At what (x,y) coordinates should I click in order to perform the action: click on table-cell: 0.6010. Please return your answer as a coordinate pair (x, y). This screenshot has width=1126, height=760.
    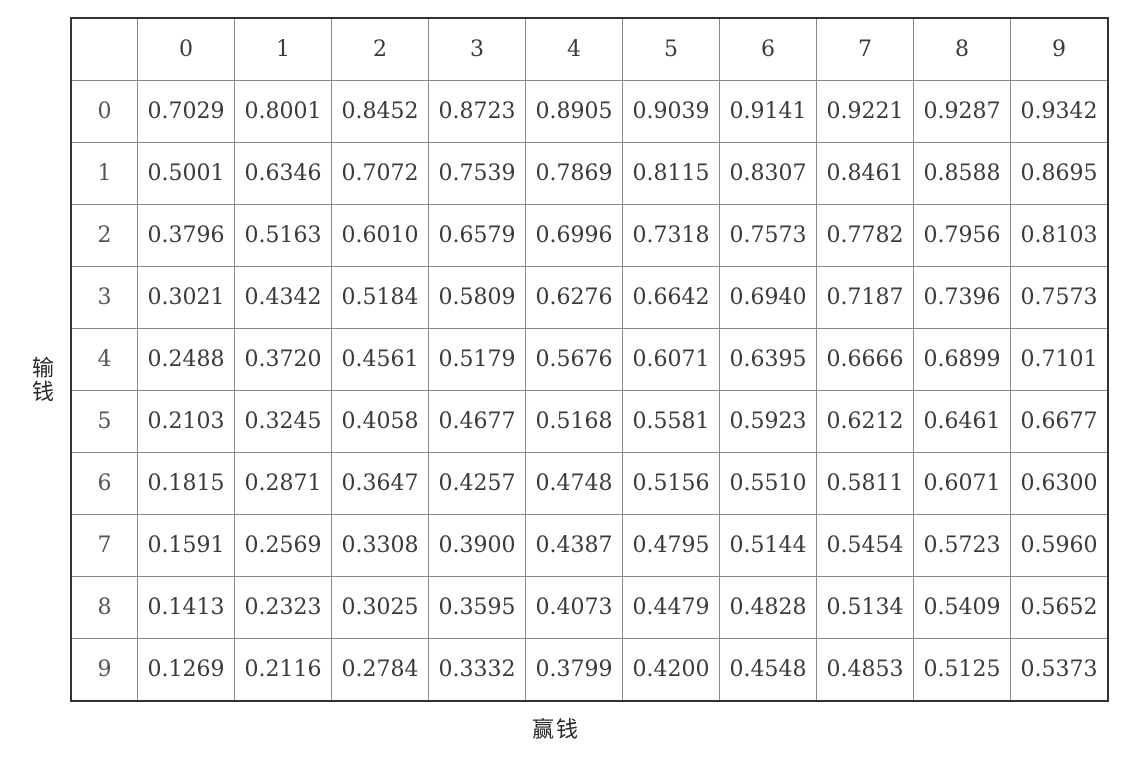
    Looking at the image, I should click on (380, 235).